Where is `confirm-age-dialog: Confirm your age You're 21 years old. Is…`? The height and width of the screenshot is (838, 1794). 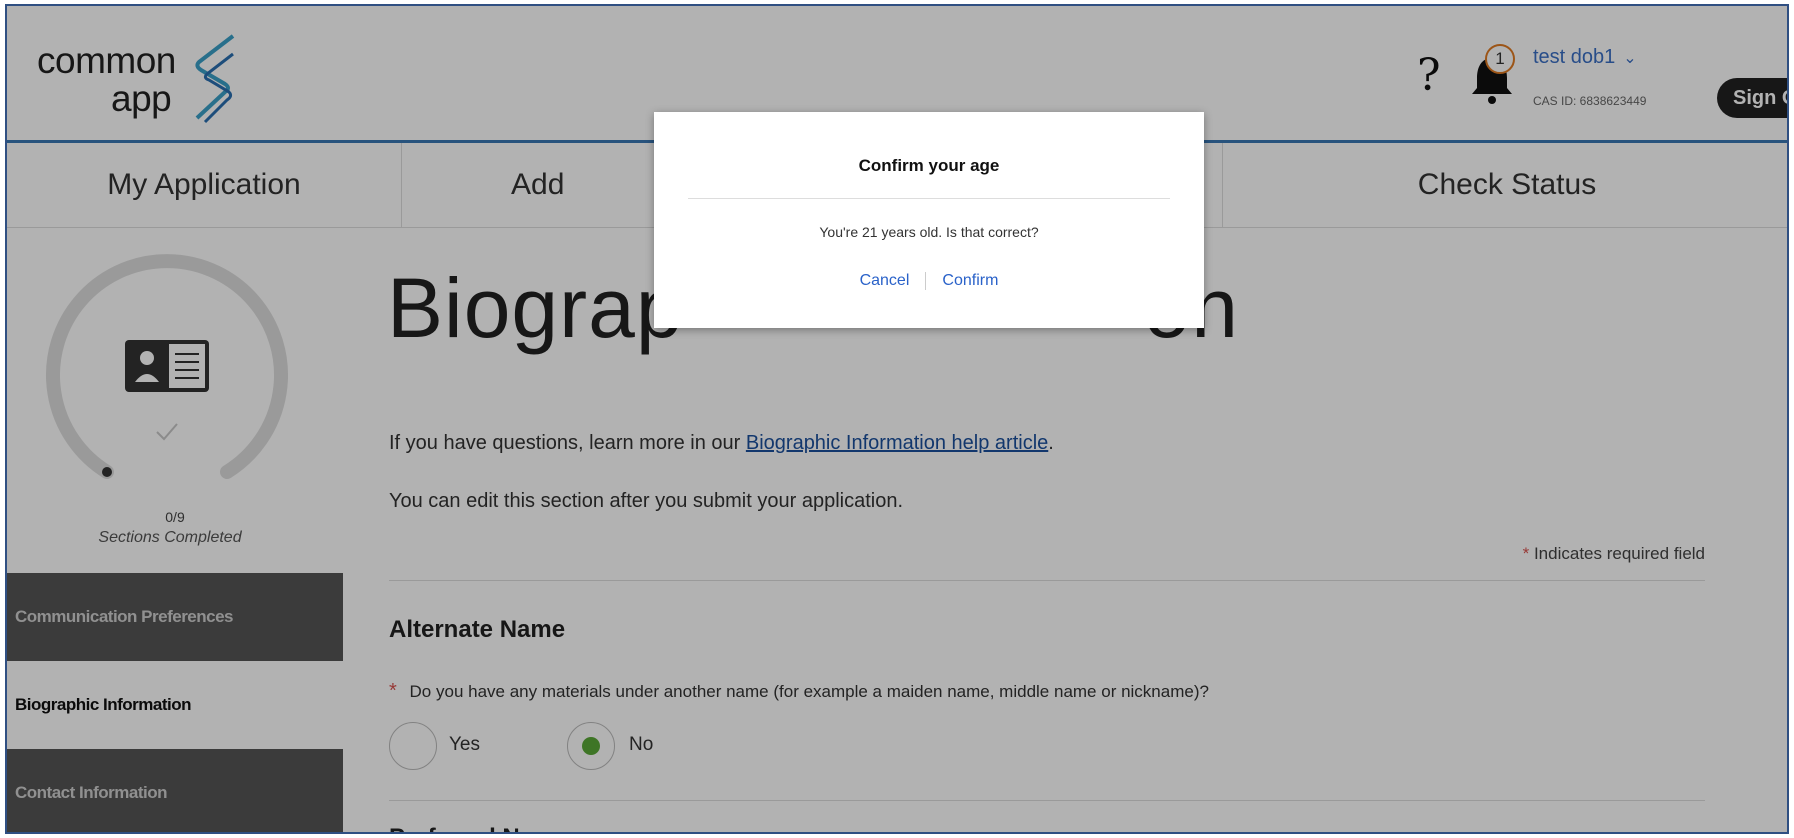
confirm-age-dialog: Confirm your age You're 21 years old. Is… is located at coordinates (929, 220).